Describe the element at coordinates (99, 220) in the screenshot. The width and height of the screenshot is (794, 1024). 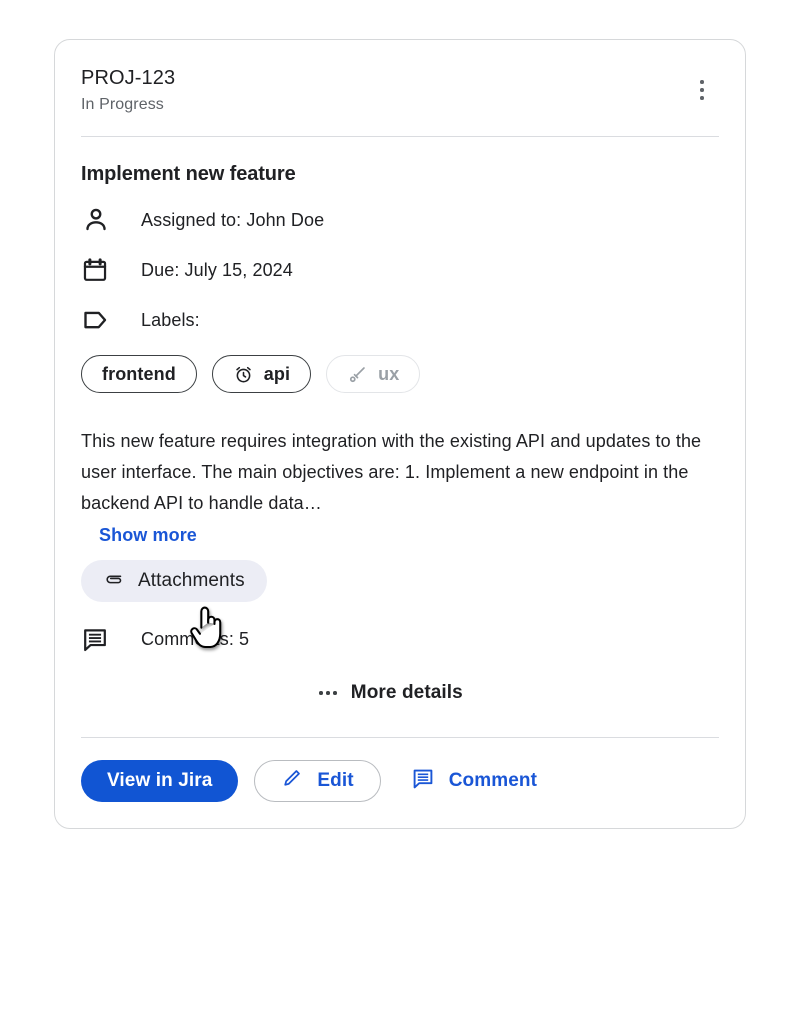
I see `person-icon` at that location.